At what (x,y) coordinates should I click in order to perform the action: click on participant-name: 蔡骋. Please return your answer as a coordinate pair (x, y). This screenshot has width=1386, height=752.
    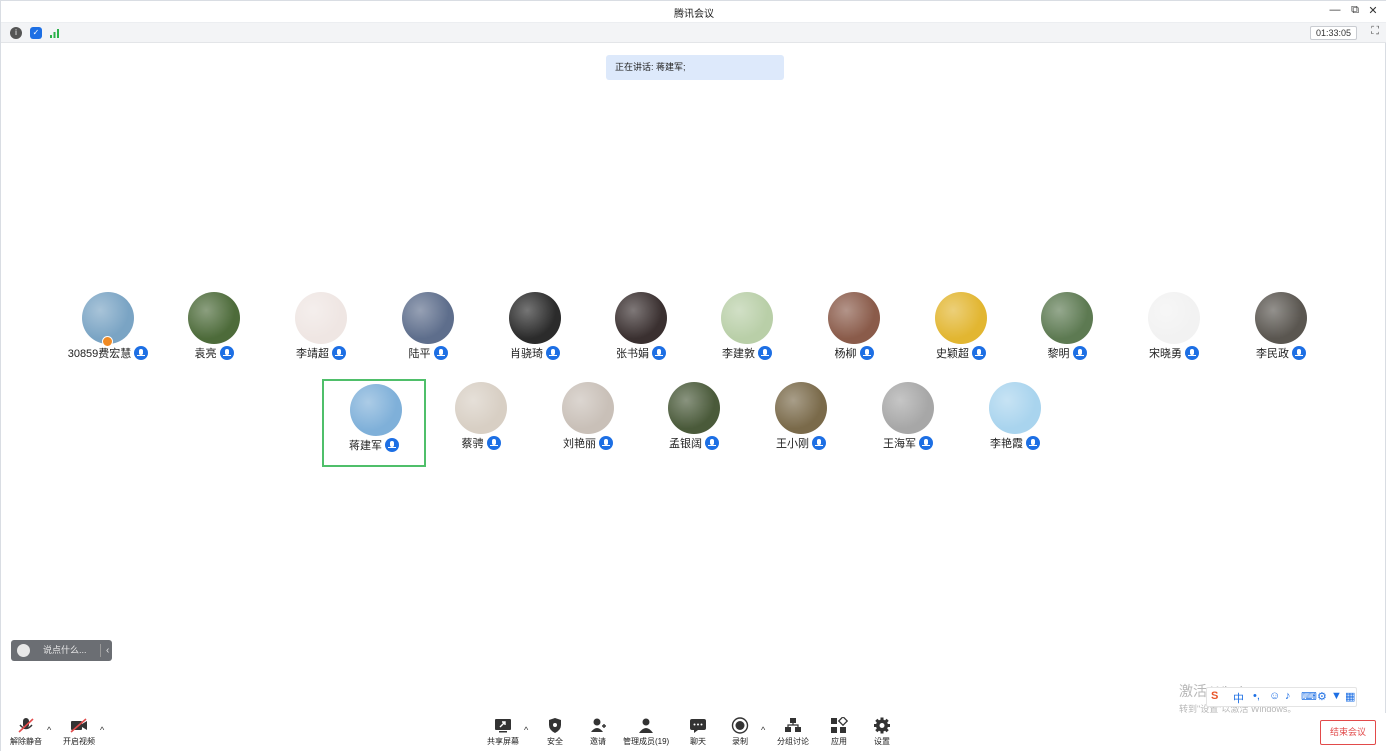
    Looking at the image, I should click on (472, 444).